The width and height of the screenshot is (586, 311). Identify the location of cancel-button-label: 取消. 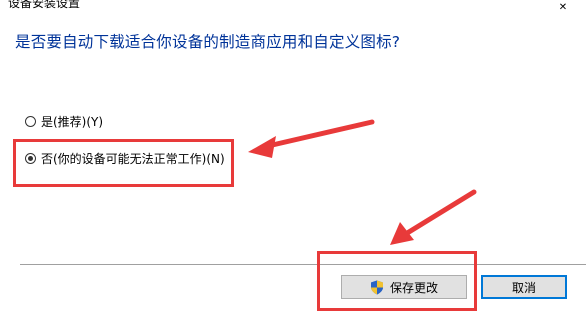
(523, 287).